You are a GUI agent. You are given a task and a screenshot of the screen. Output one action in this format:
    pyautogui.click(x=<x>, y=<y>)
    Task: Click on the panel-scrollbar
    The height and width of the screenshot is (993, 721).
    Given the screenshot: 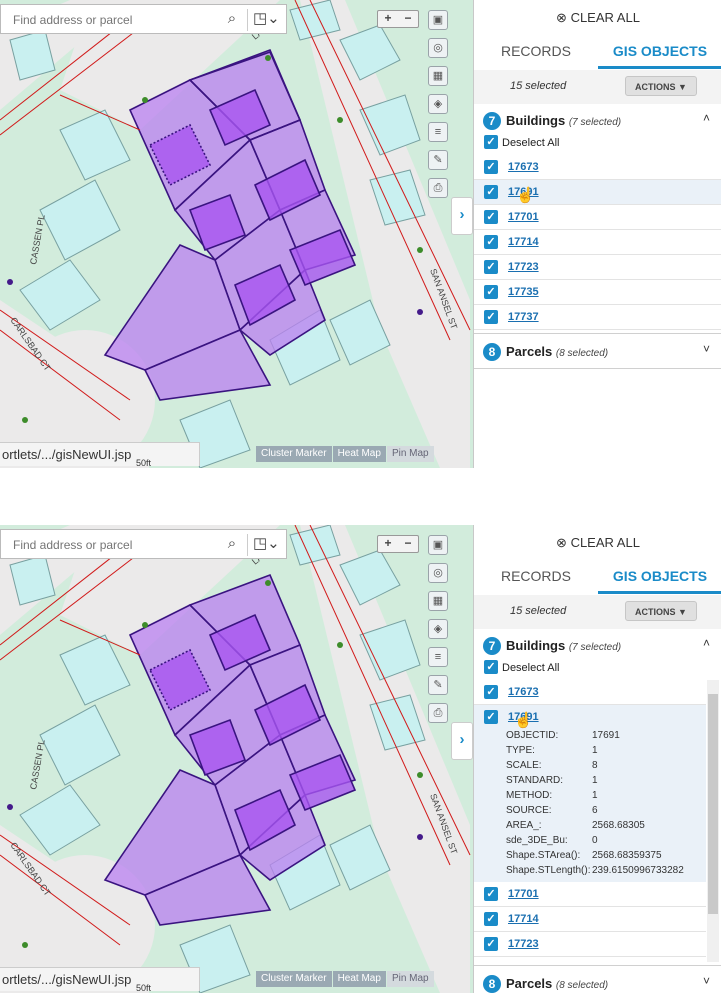 What is the action you would take?
    pyautogui.click(x=713, y=821)
    